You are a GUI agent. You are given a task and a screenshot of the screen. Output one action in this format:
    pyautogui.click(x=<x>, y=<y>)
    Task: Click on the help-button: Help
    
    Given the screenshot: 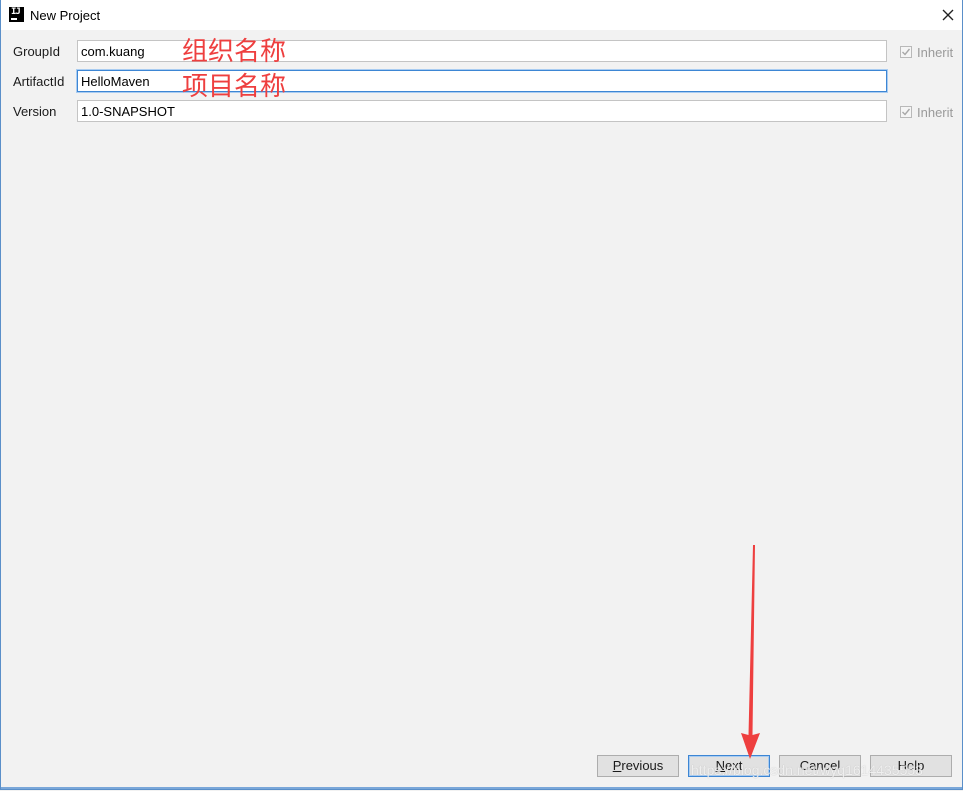 What is the action you would take?
    pyautogui.click(x=911, y=766)
    